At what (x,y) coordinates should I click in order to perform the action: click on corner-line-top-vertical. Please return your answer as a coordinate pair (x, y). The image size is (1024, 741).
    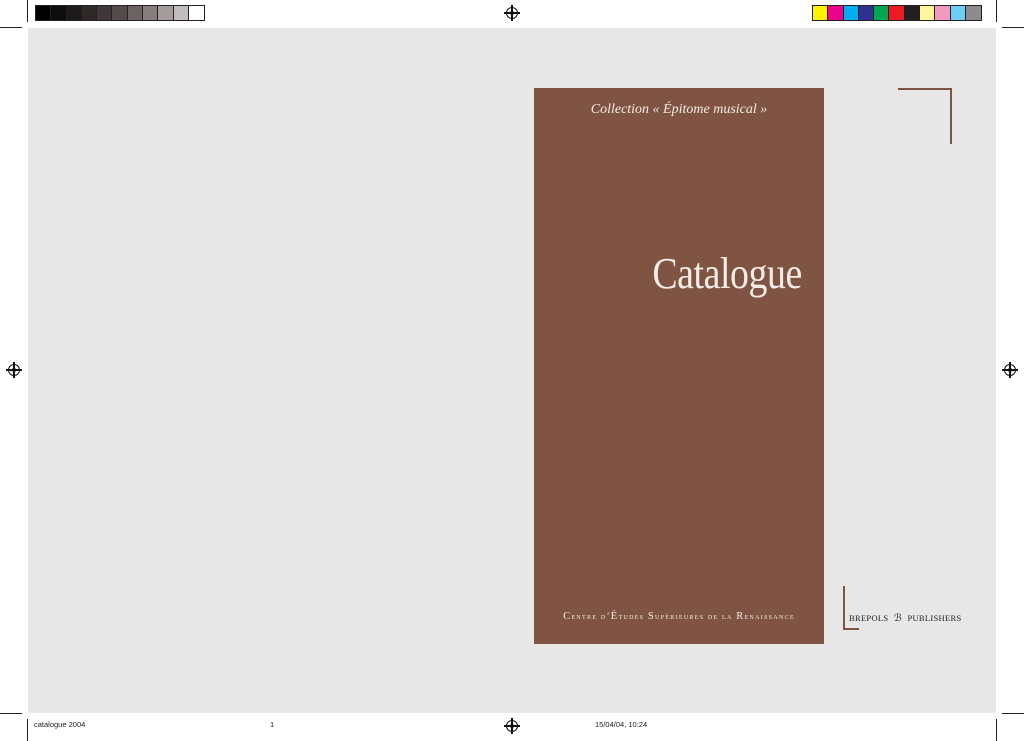
    Looking at the image, I should click on (951, 116).